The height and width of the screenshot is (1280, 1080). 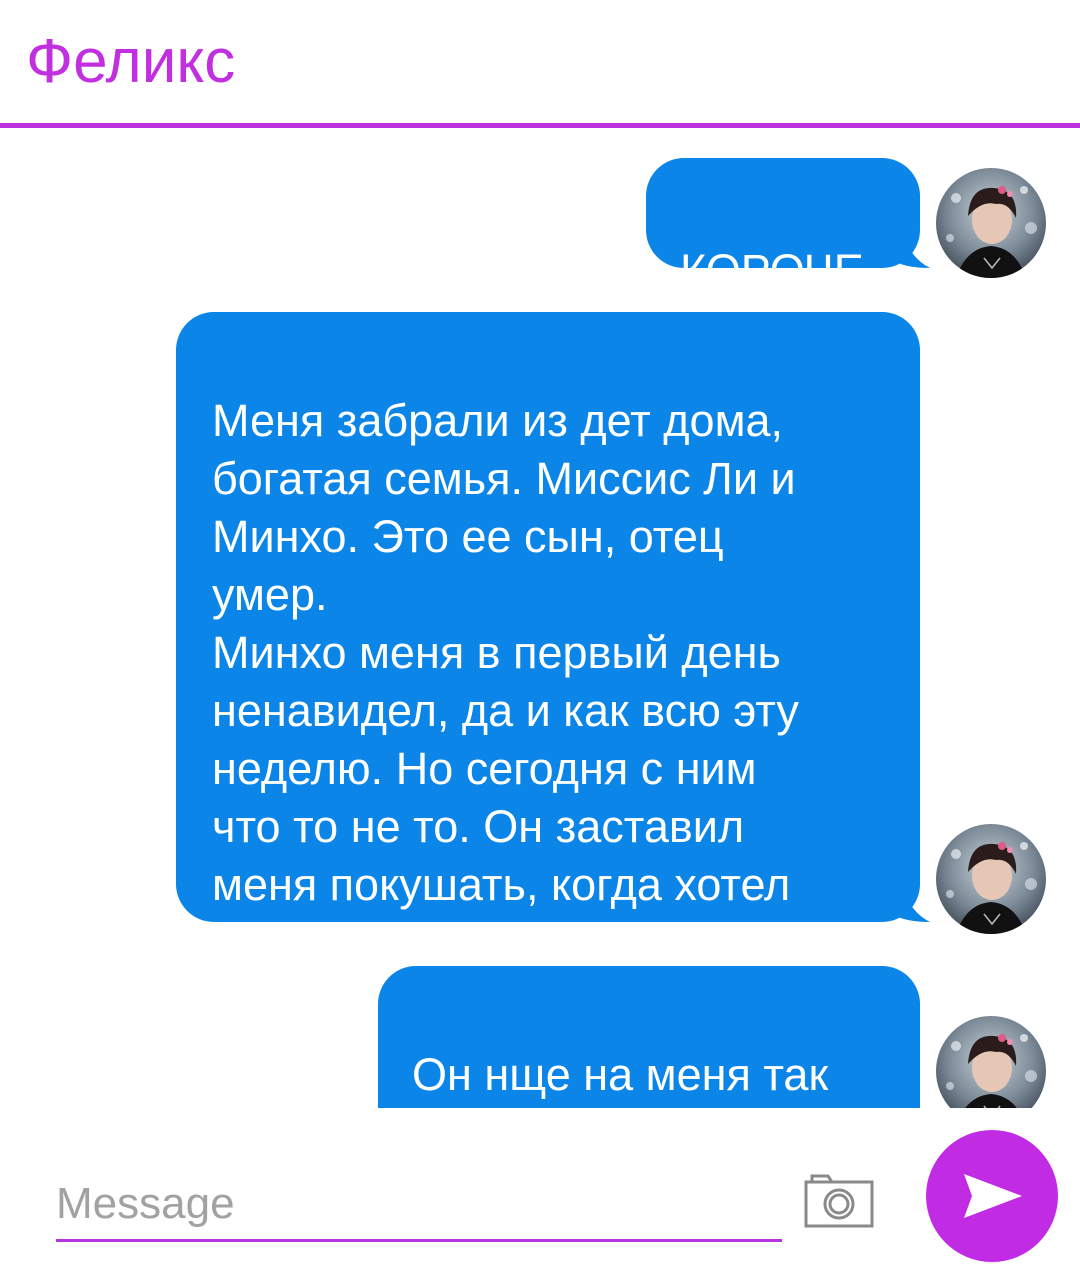 I want to click on message-bubble: КОРОЧЕ, so click(x=783, y=227).